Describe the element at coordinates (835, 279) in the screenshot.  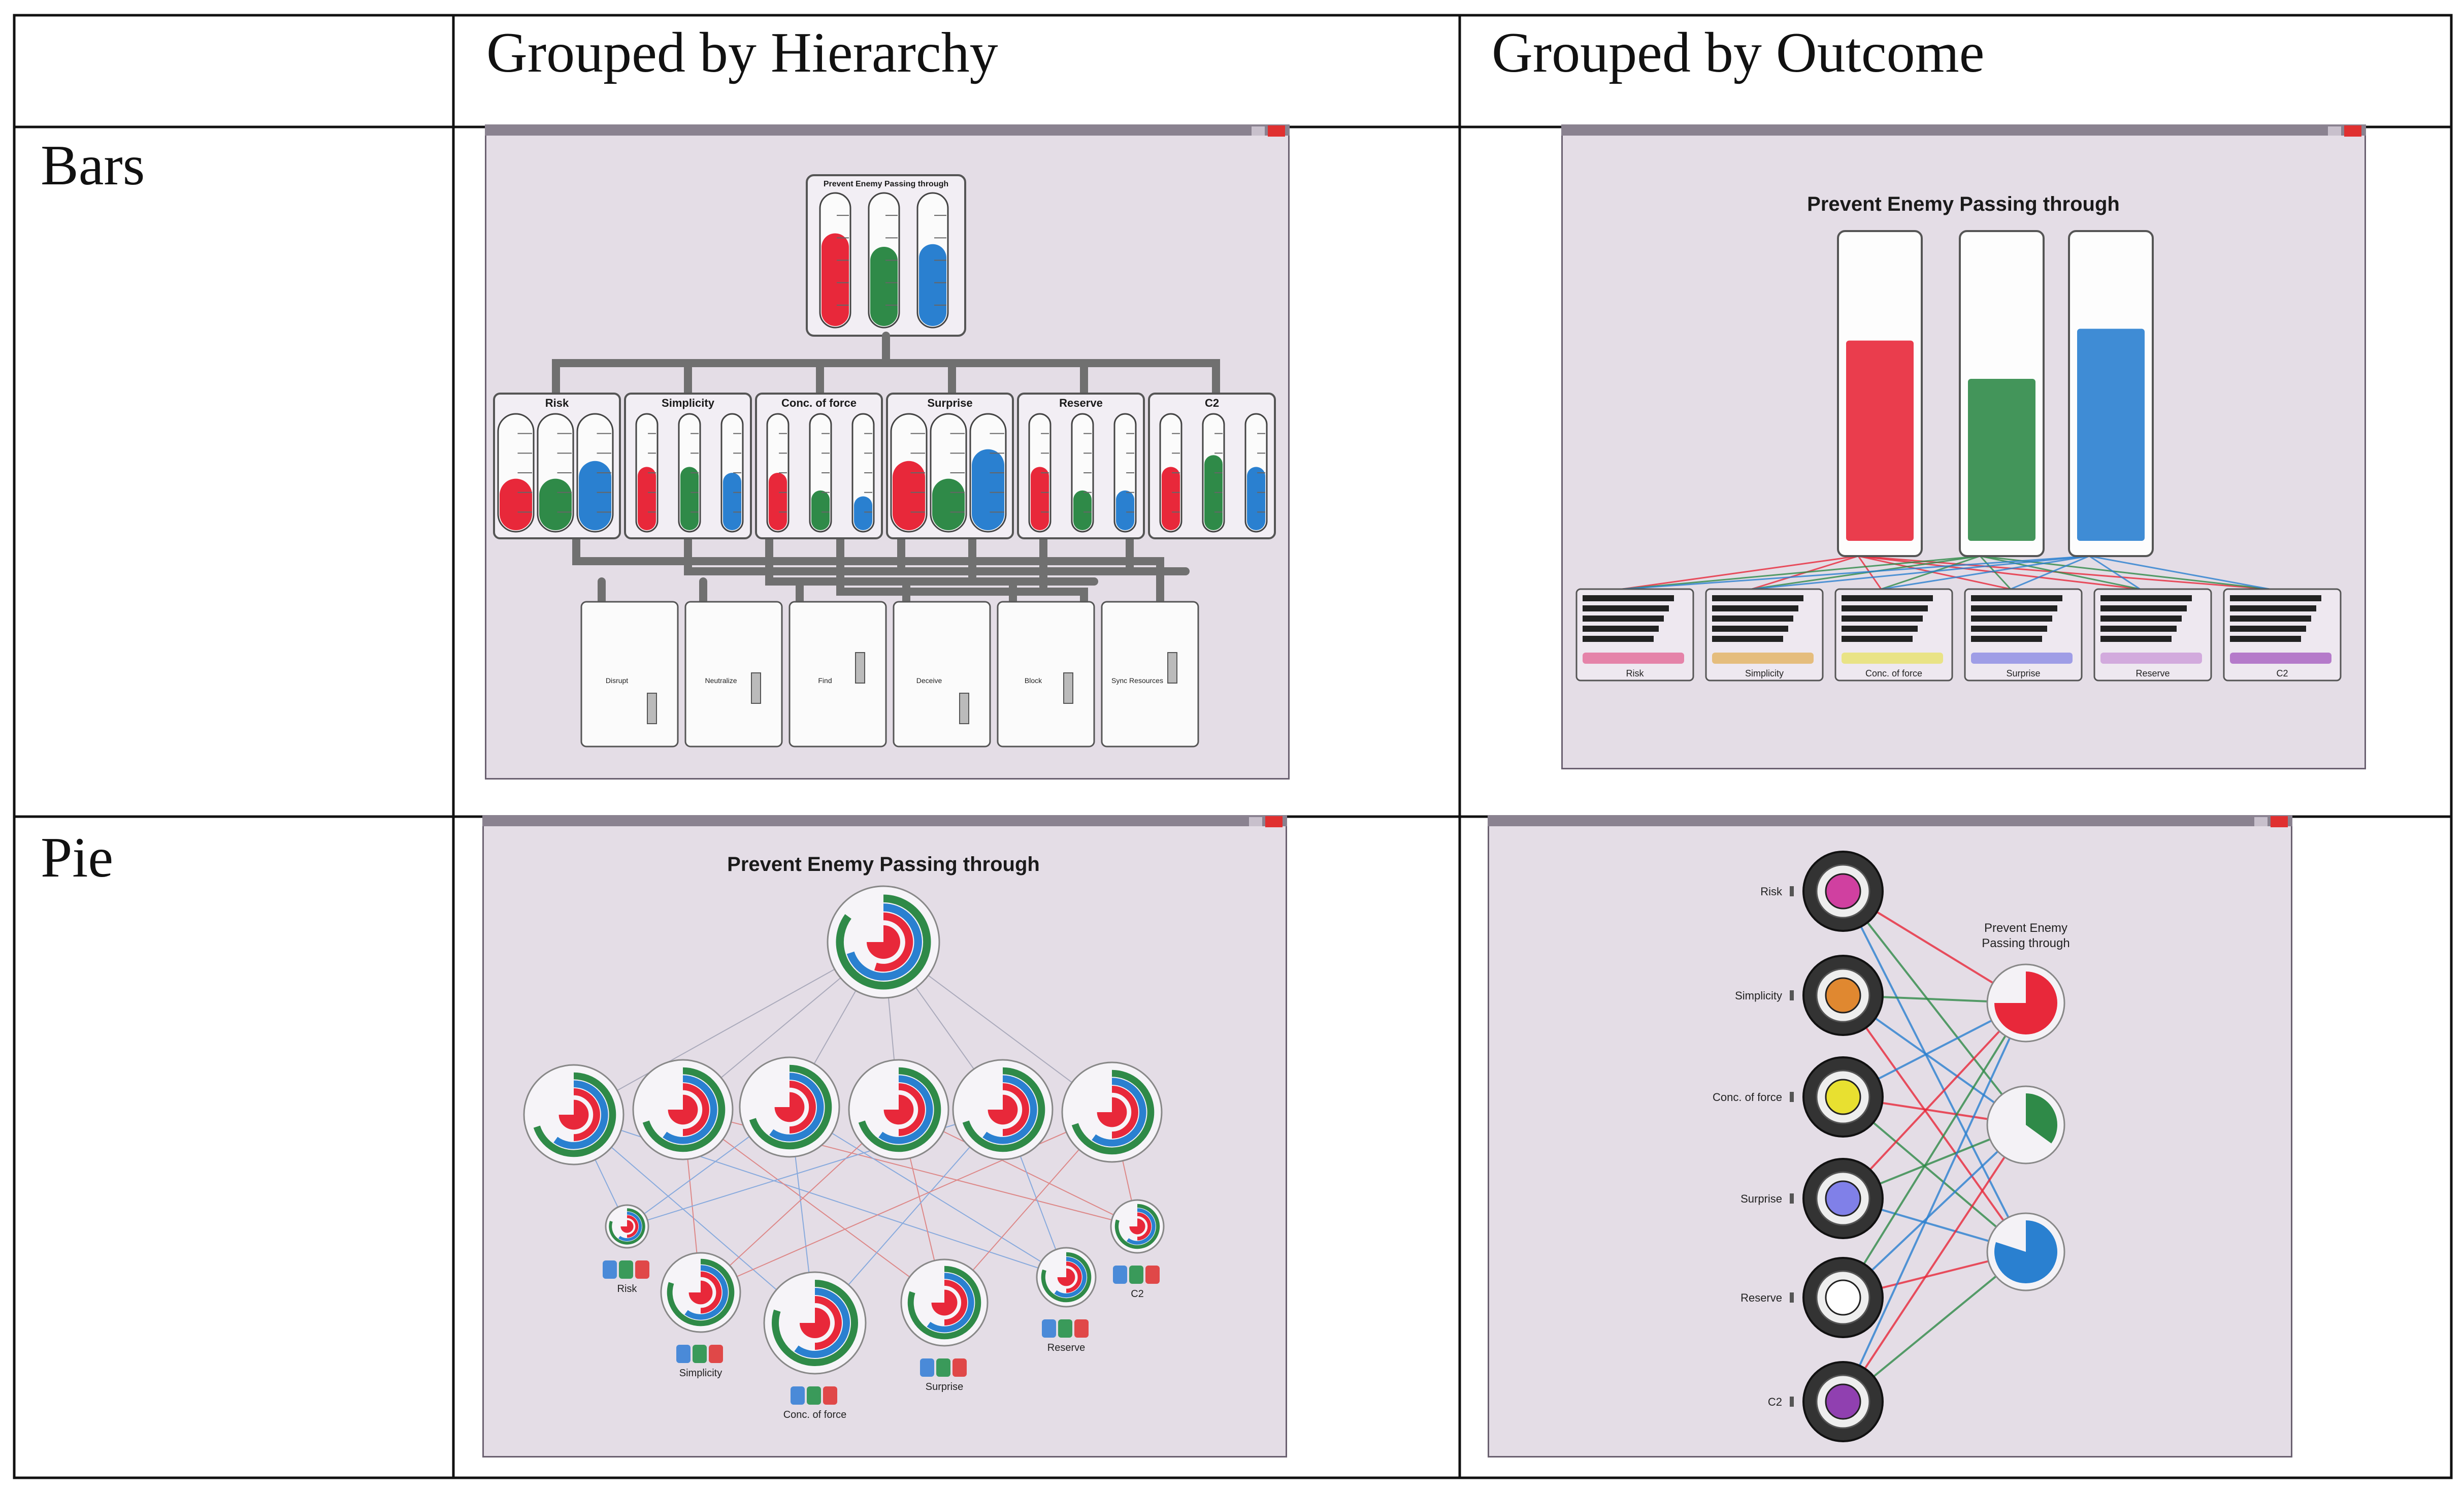
I see `root-tube-0-fill` at that location.